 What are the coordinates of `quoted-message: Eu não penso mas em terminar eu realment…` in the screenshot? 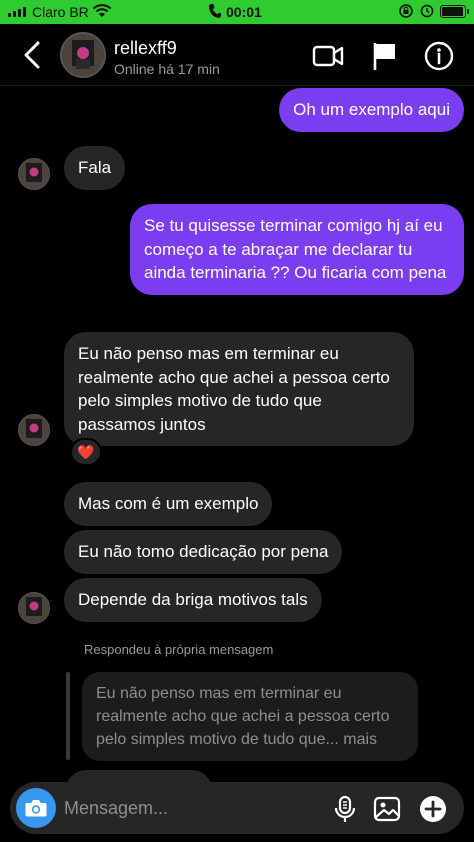 It's located at (250, 716).